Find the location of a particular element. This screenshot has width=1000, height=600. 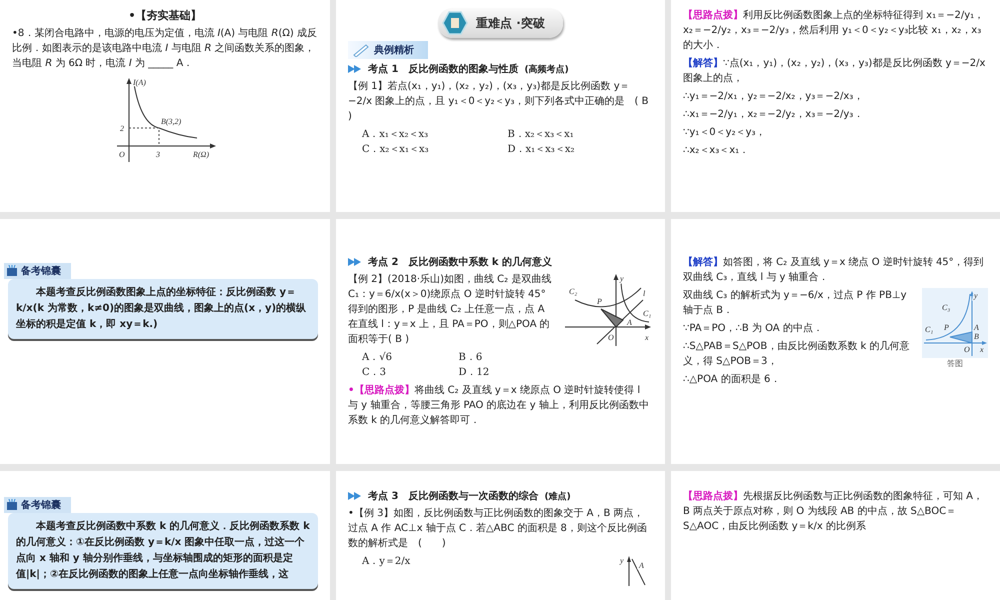

paragraph: •8．某闭合电路中，电源的电压为定值，电流 I(A) 与电阻 R(Ω) 成反比例．如图表示的是该电路中电流 I 与电阻 R 之间函数关系的图象，当电阻 R 为 6Ω 时，电流 I 为 _____ A． is located at coordinates (165, 48).